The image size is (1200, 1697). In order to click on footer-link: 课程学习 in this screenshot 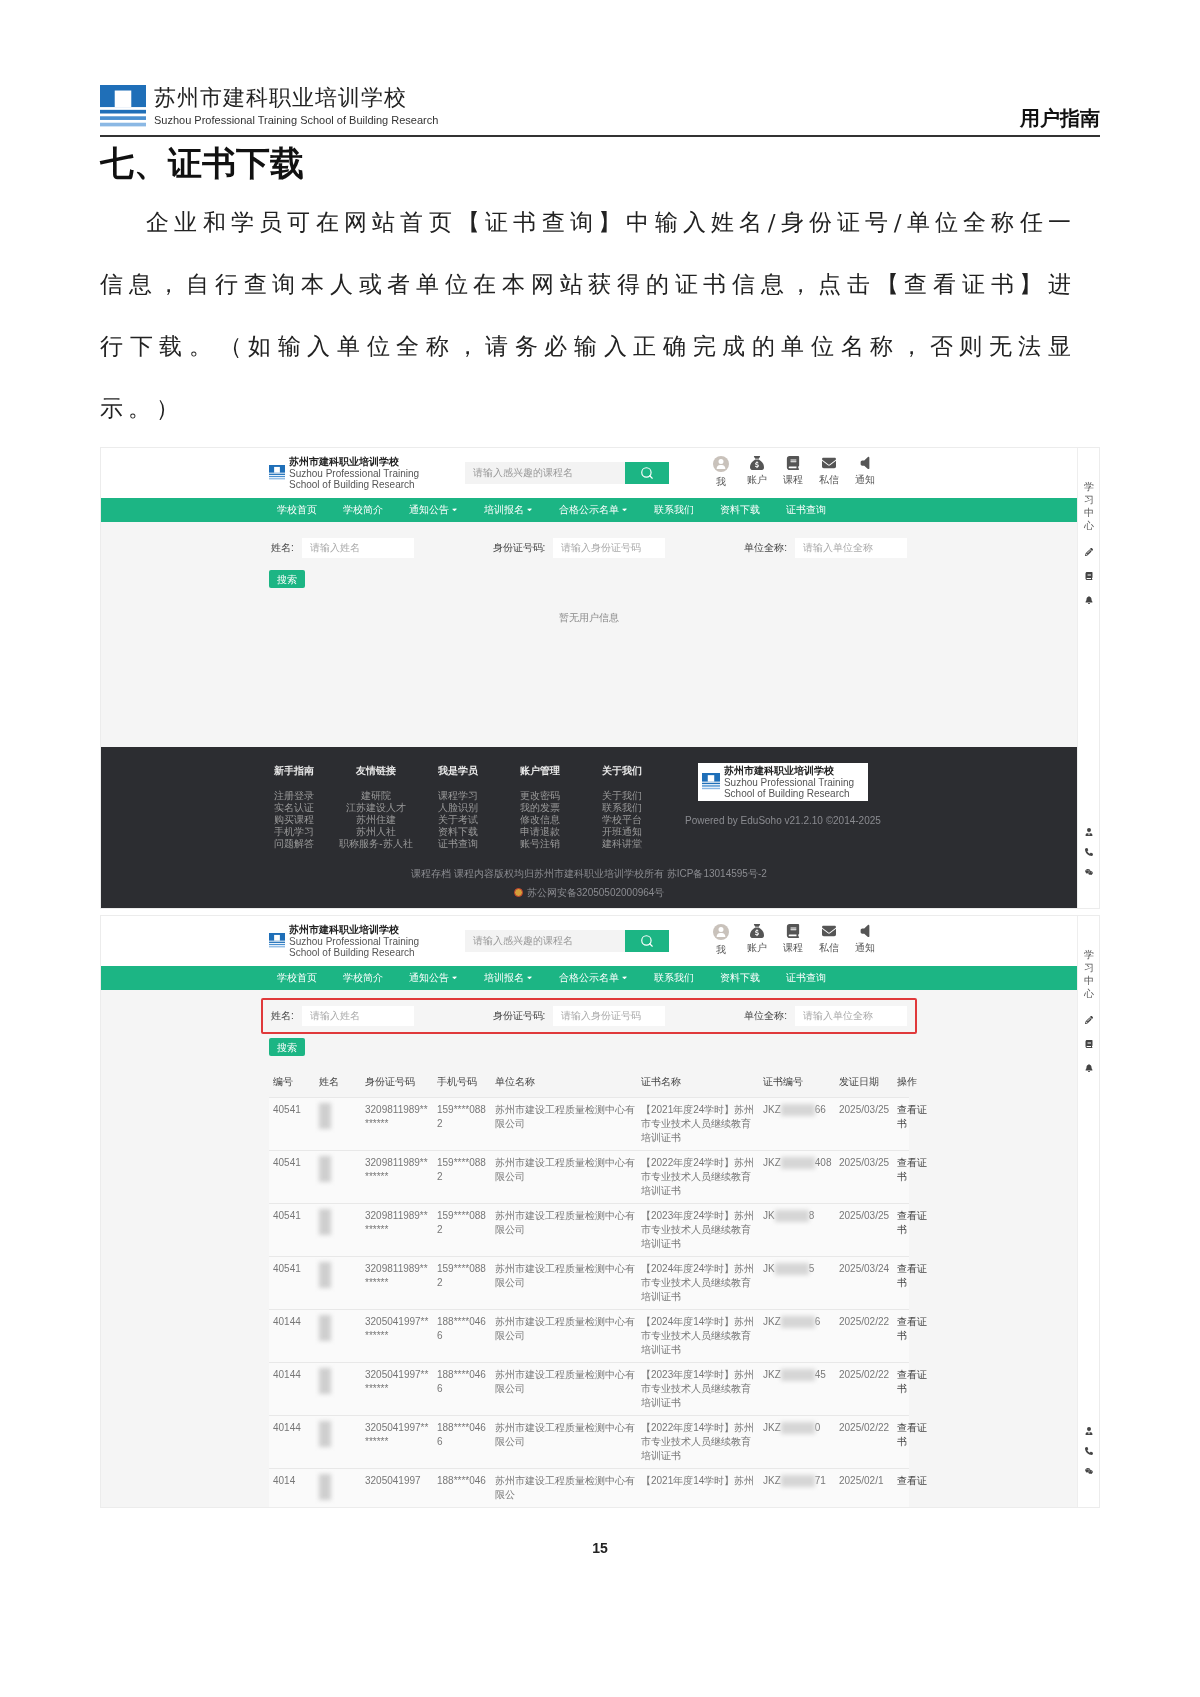, I will do `click(458, 795)`.